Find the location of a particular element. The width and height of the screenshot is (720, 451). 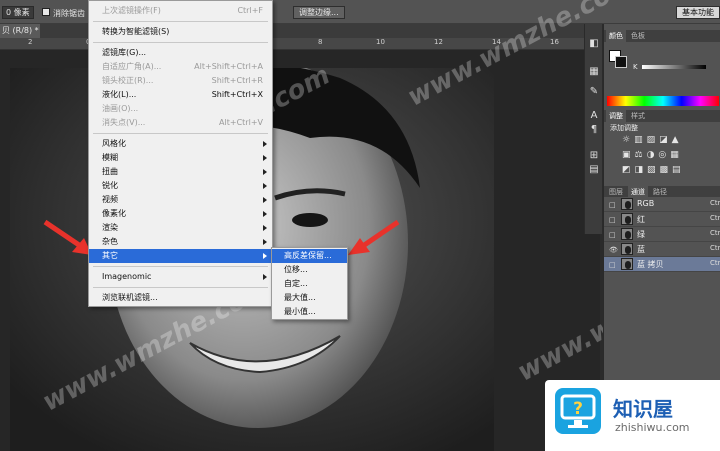

swatches-icon: ▦ is located at coordinates (594, 71).